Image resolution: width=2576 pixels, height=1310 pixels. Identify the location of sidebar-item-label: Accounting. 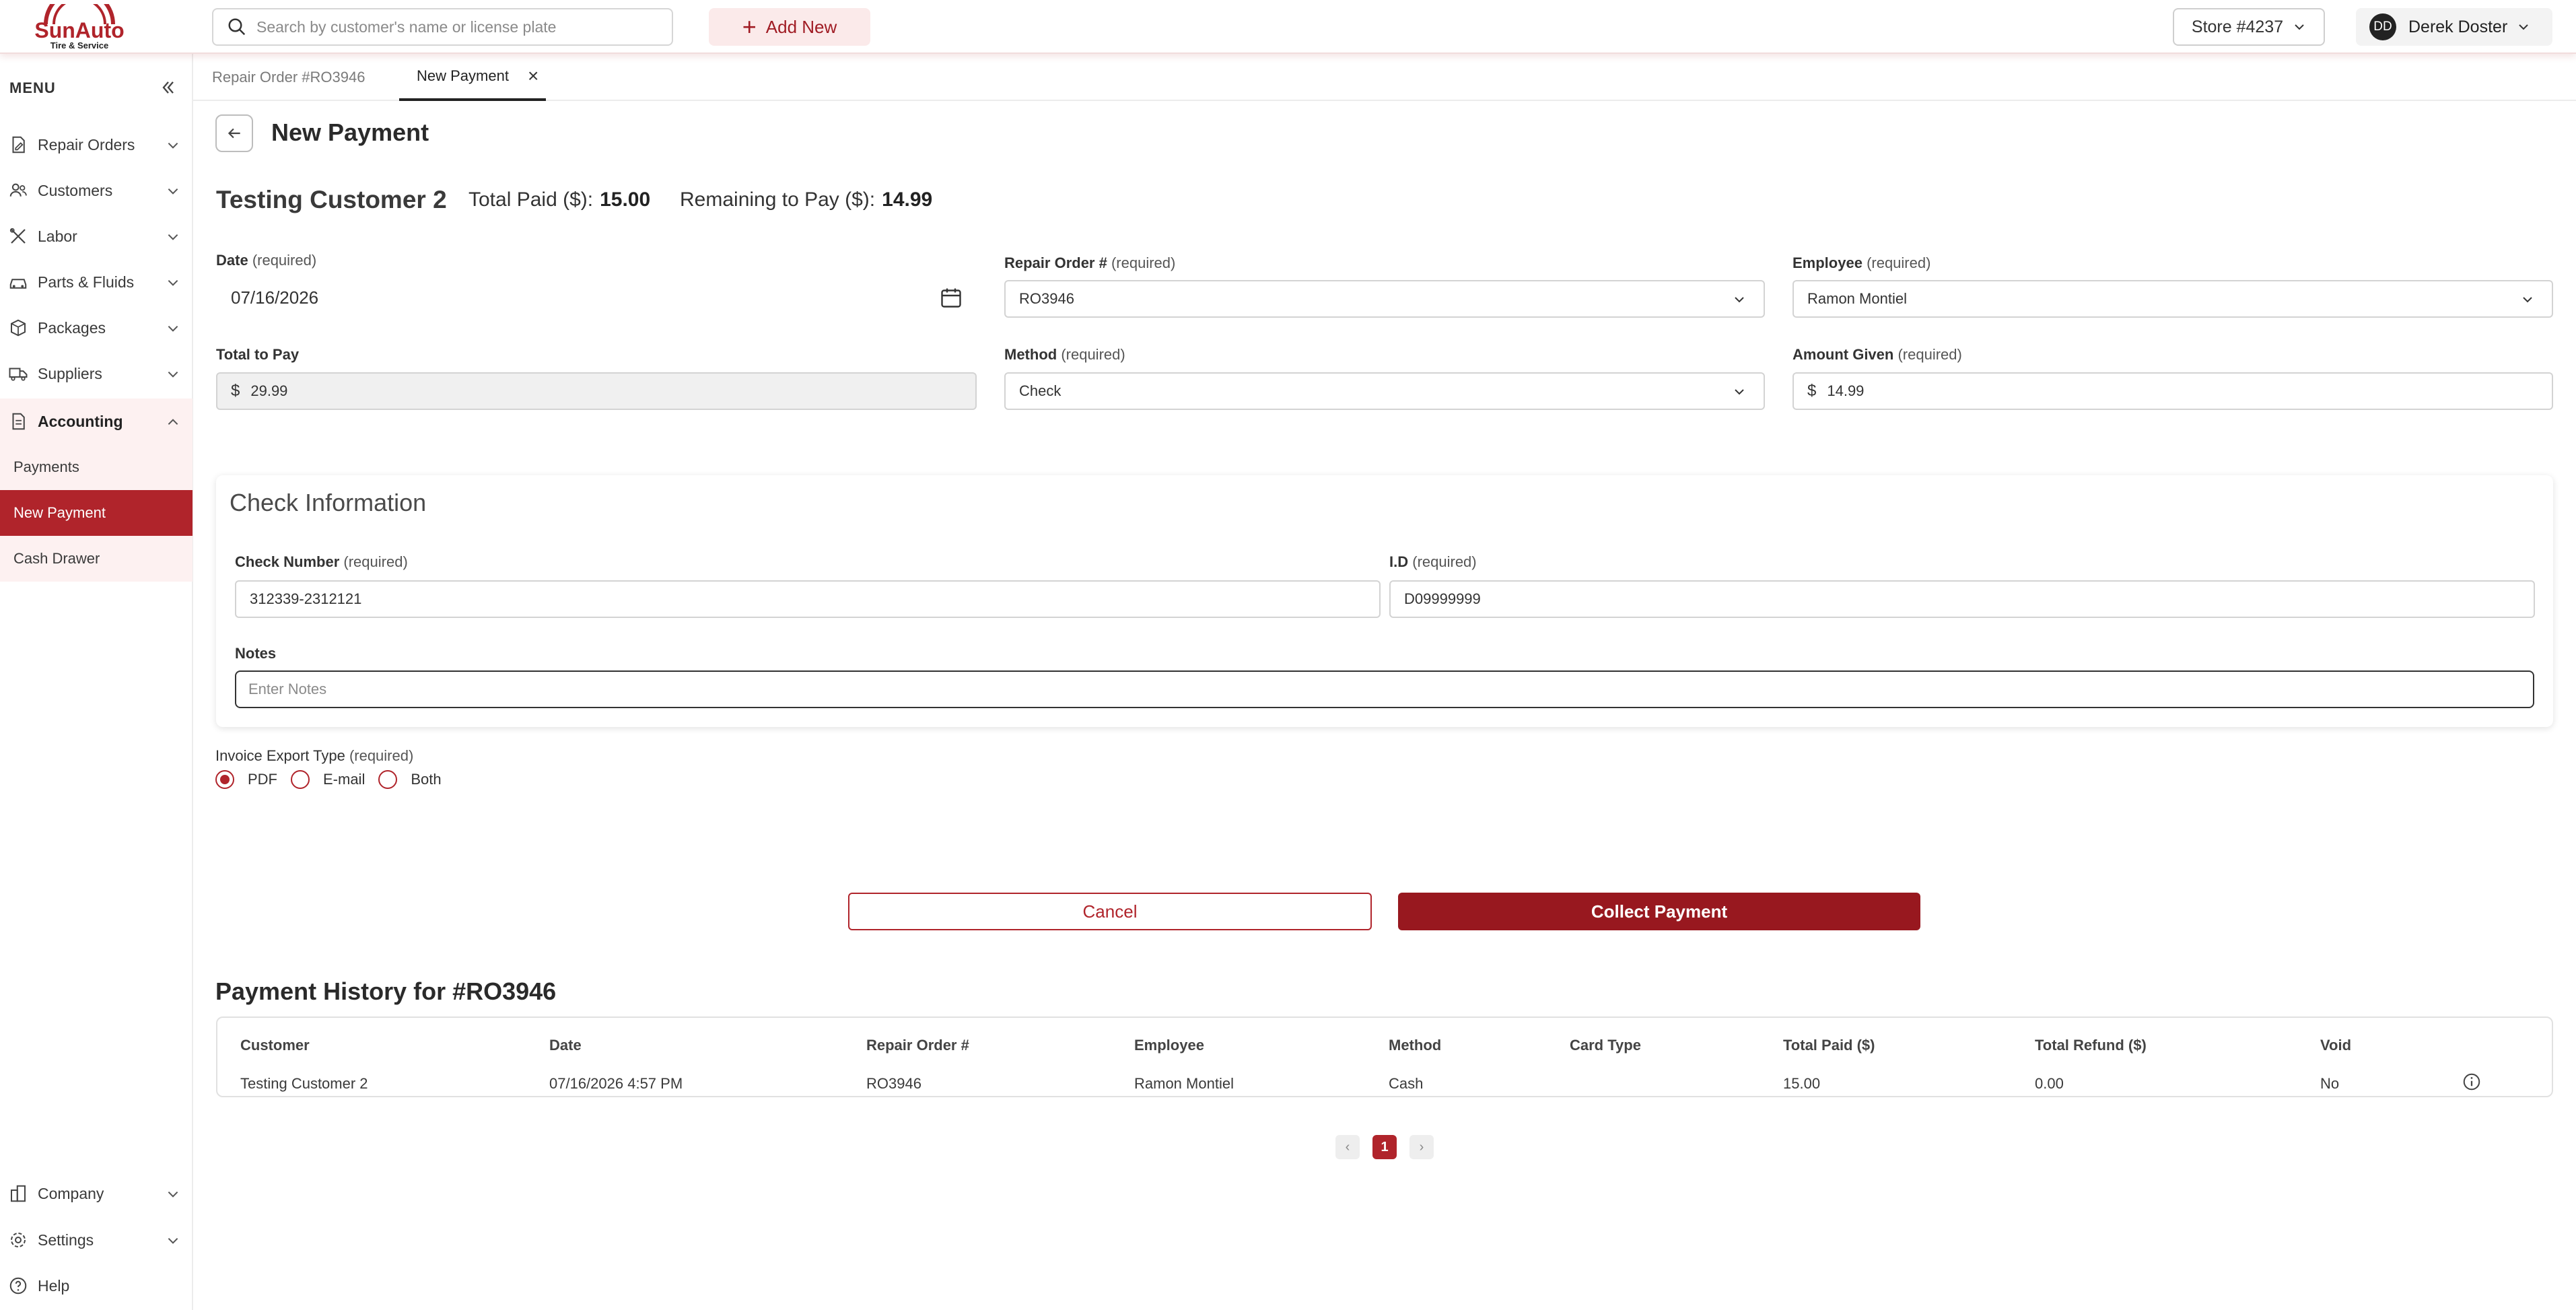
(80, 421).